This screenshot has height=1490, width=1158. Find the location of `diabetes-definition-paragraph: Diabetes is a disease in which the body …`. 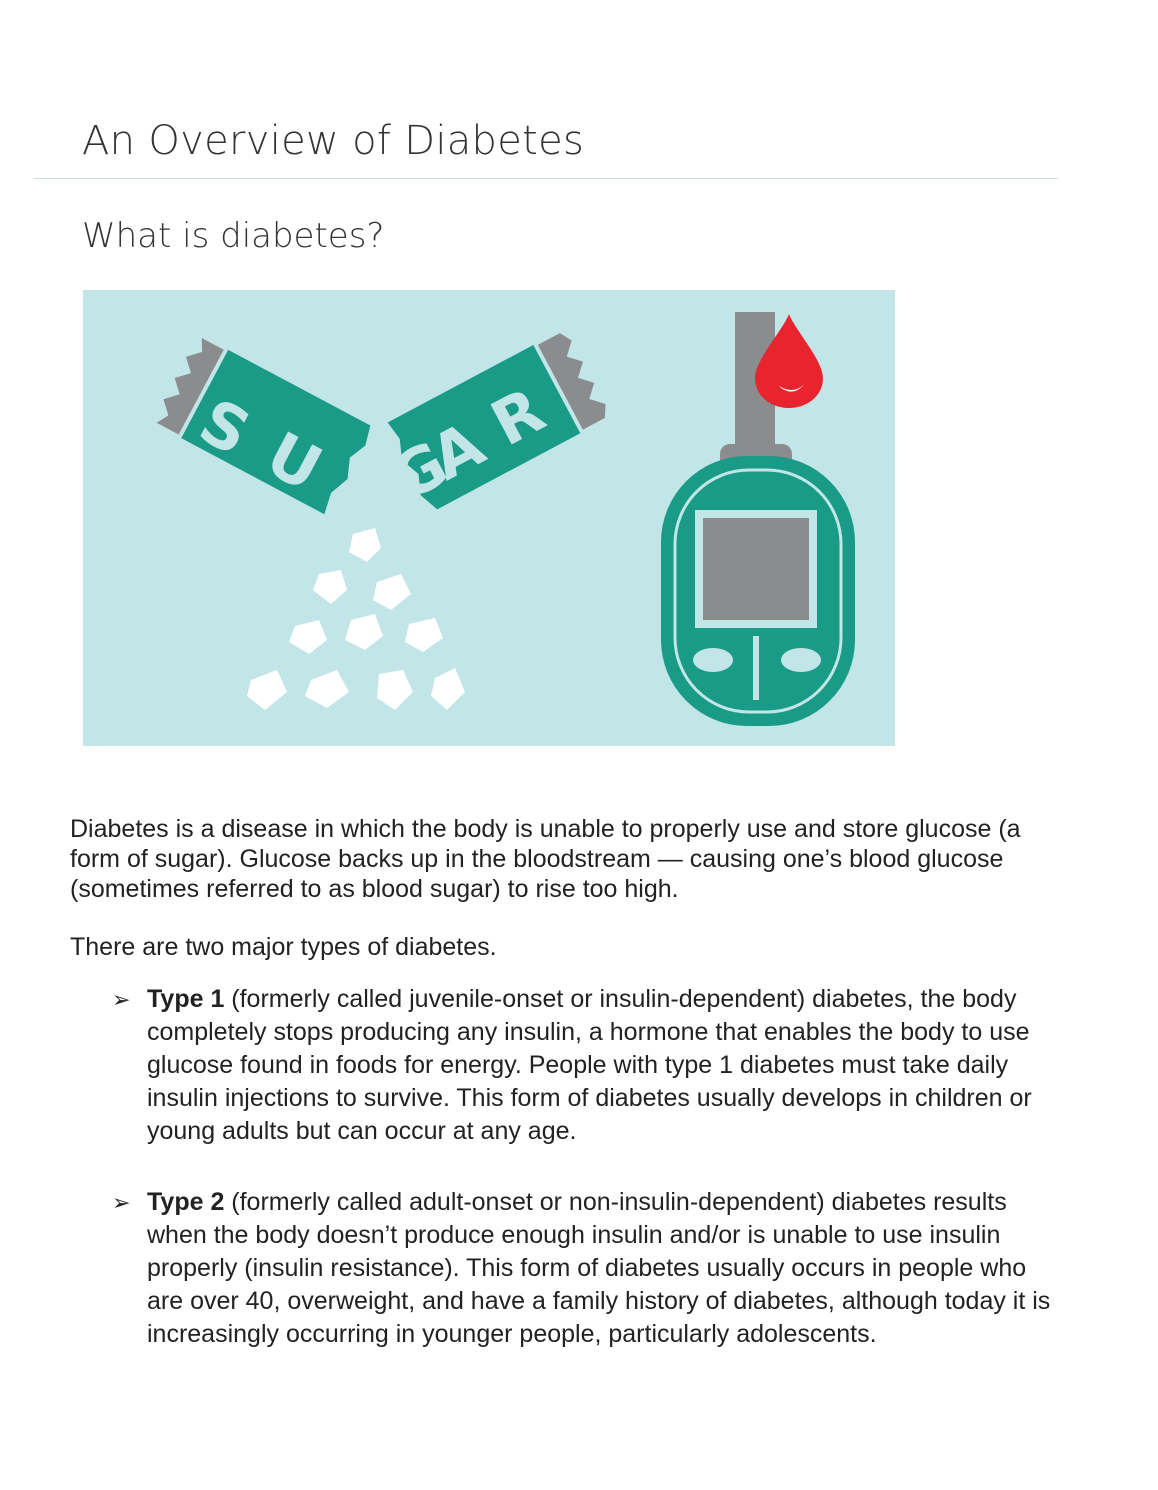

diabetes-definition-paragraph: Diabetes is a disease in which the body … is located at coordinates (545, 859).